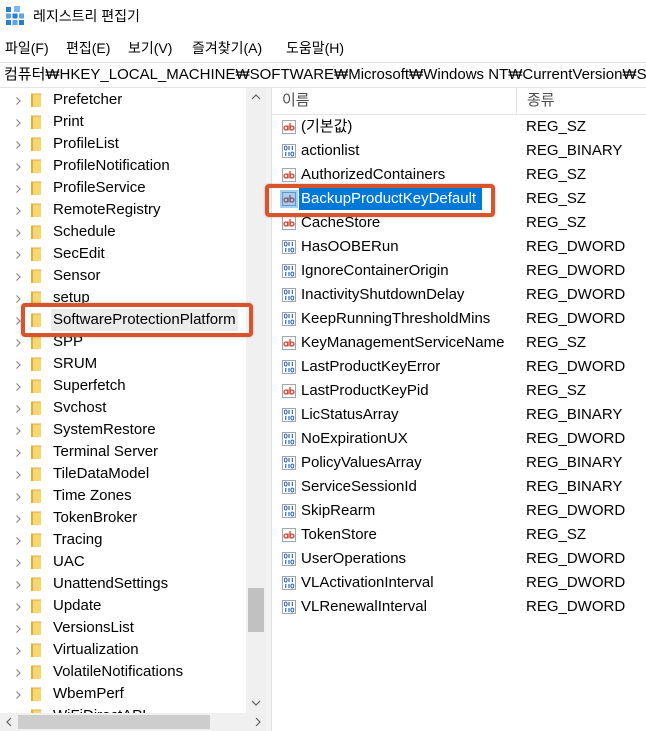 The width and height of the screenshot is (646, 731). Describe the element at coordinates (123, 254) in the screenshot. I see `tree-item-secedit: SecEdit` at that location.